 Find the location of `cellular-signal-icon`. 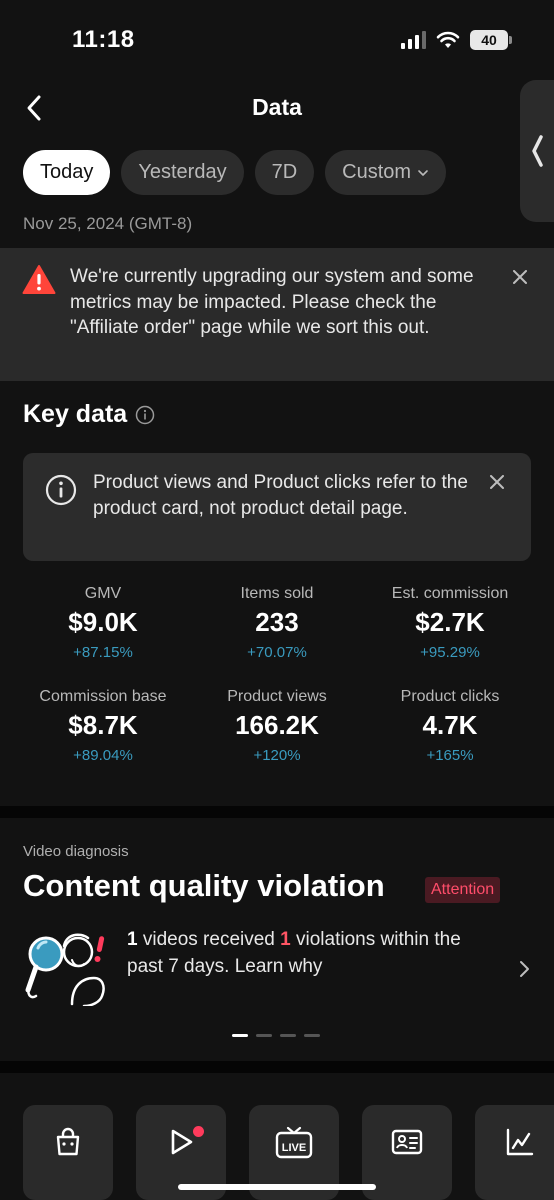

cellular-signal-icon is located at coordinates (413, 40).